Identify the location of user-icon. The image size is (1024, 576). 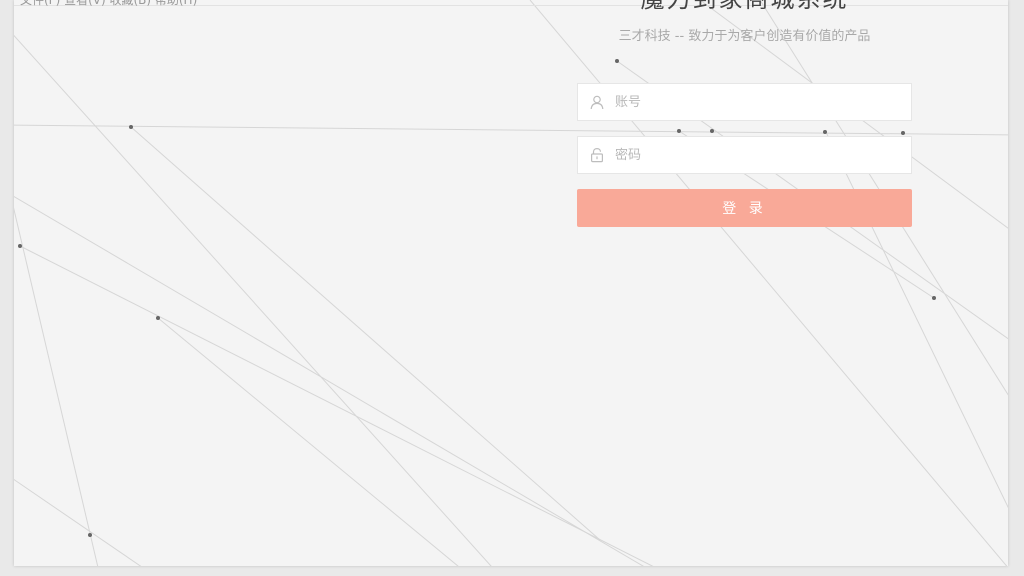
(597, 102).